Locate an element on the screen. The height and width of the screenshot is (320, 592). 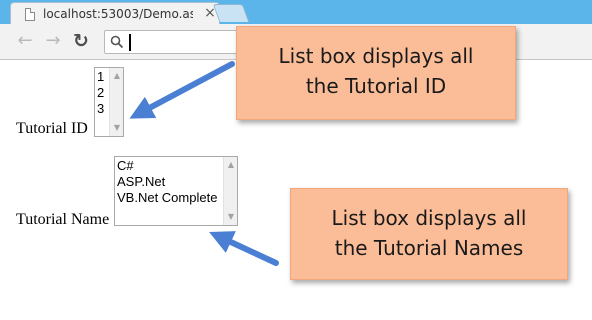
annotation-callout-tutorial-names: List box displays all the Tutorial Names is located at coordinates (429, 234).